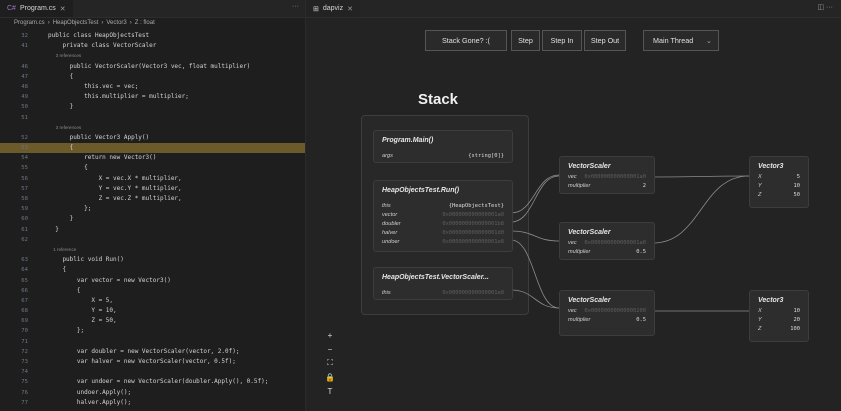 The image size is (841, 411). What do you see at coordinates (330, 349) in the screenshot?
I see `zoom-out-icon: −` at bounding box center [330, 349].